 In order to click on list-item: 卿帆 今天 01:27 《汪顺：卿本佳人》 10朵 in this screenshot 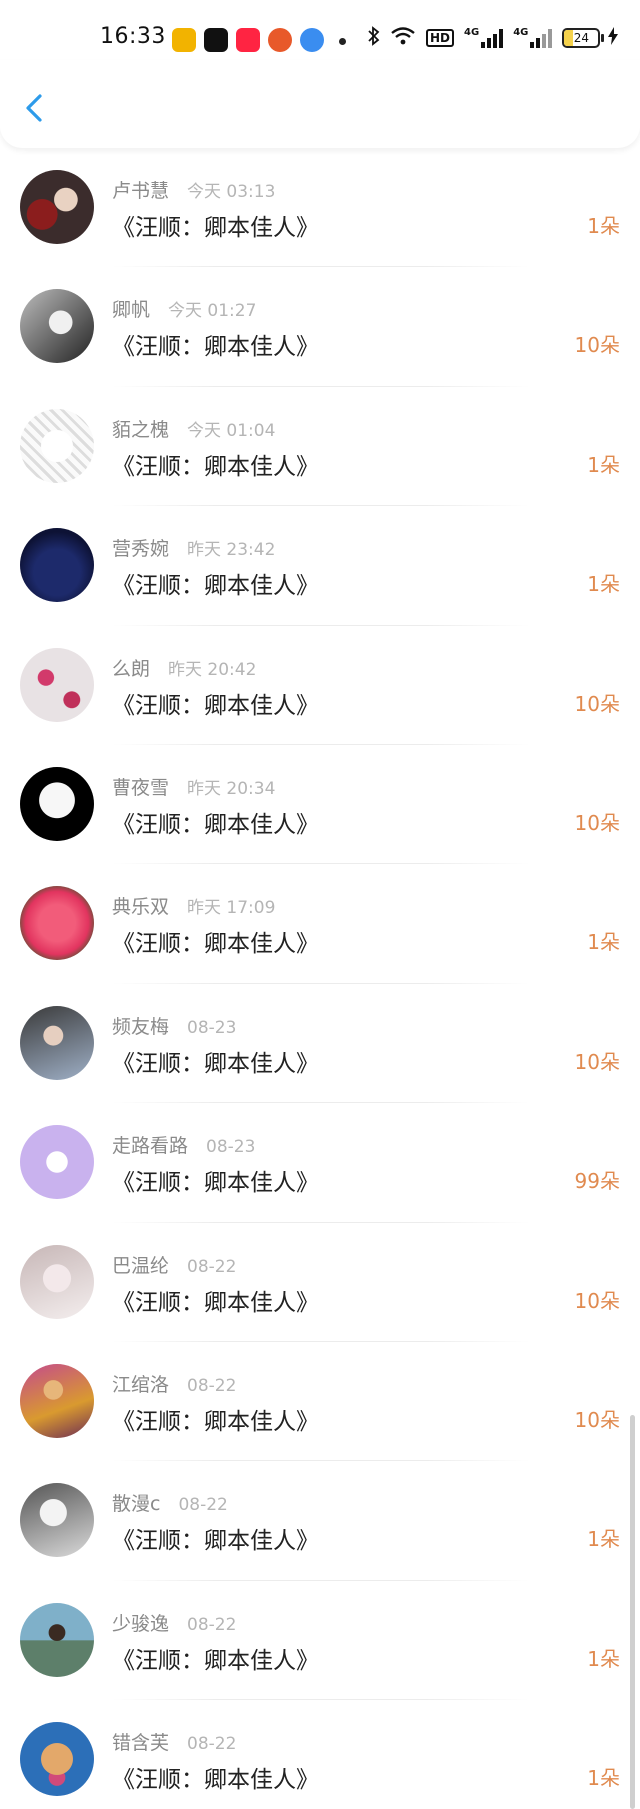, I will do `click(320, 327)`.